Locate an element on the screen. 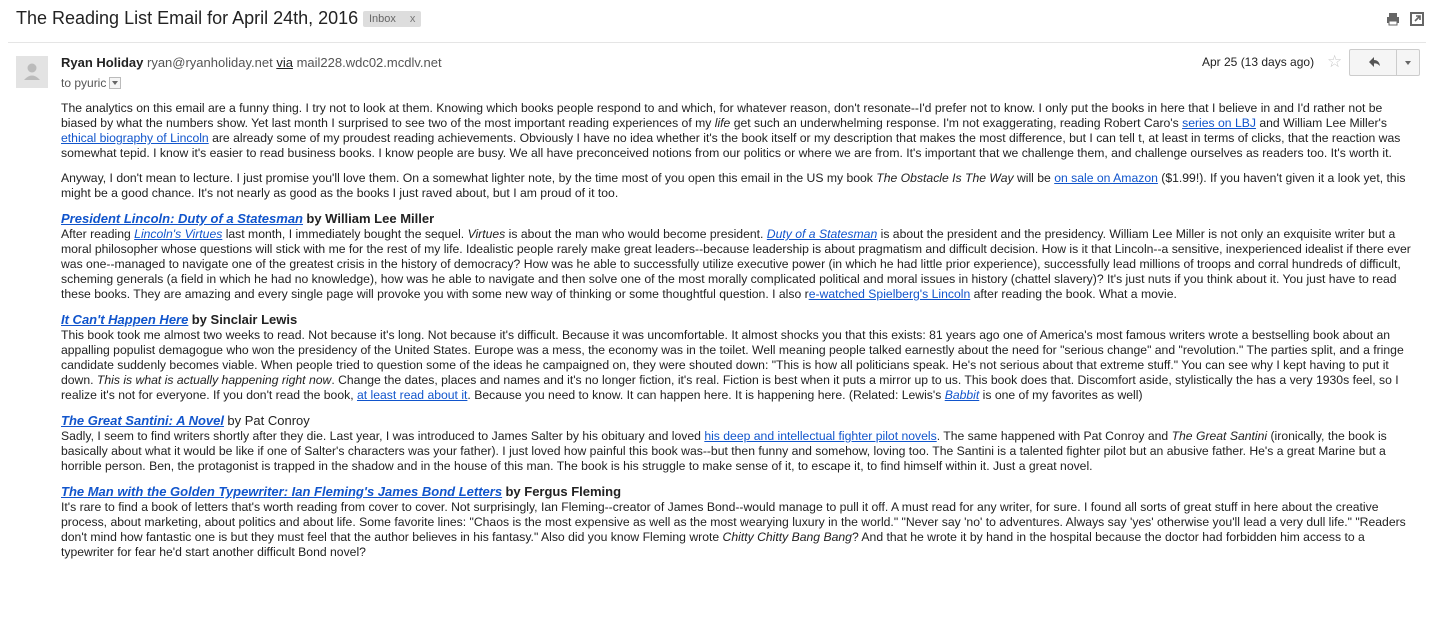 The image size is (1433, 641). reply-button is located at coordinates (1373, 62).